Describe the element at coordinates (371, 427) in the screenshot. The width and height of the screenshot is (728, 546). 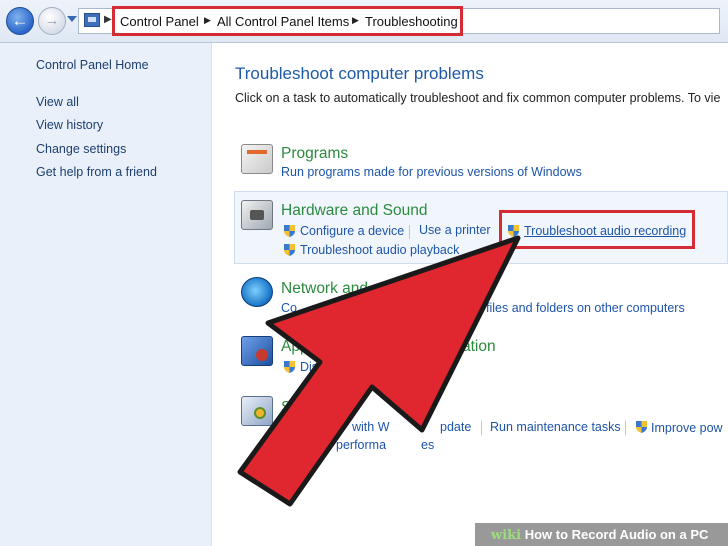
I see `windows-update-link-partial: with W` at that location.